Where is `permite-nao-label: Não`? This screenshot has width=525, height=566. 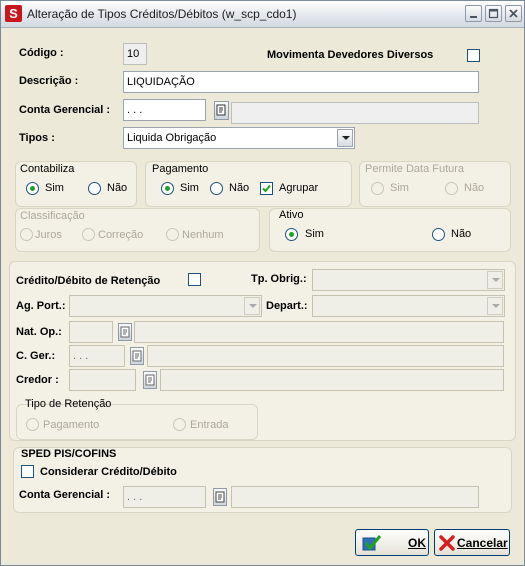 permite-nao-label: Não is located at coordinates (474, 188).